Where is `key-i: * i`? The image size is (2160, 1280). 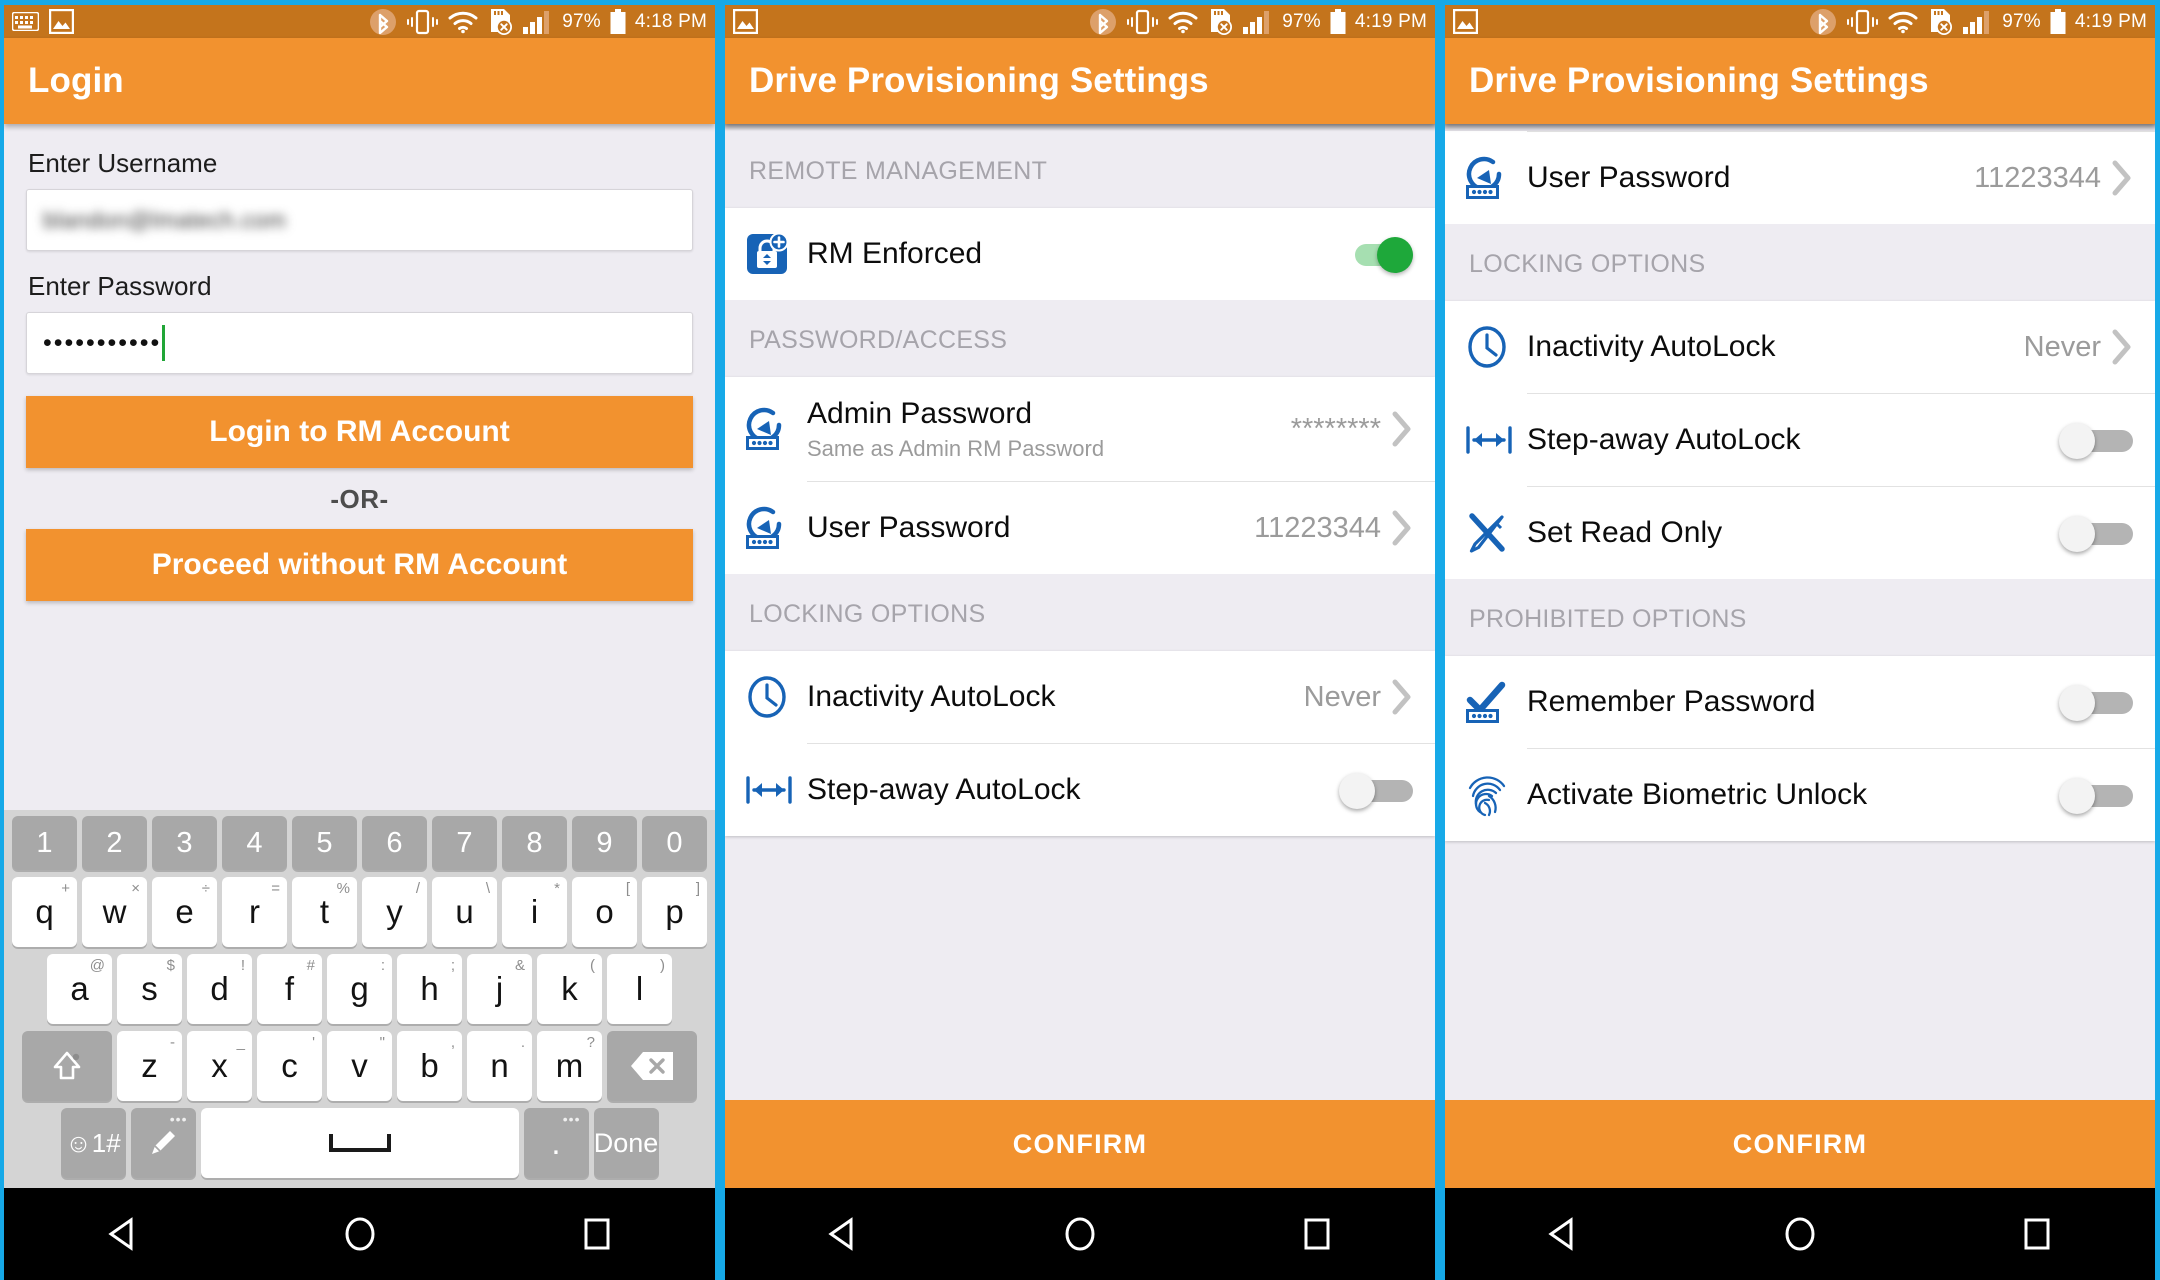 key-i: * i is located at coordinates (534, 912).